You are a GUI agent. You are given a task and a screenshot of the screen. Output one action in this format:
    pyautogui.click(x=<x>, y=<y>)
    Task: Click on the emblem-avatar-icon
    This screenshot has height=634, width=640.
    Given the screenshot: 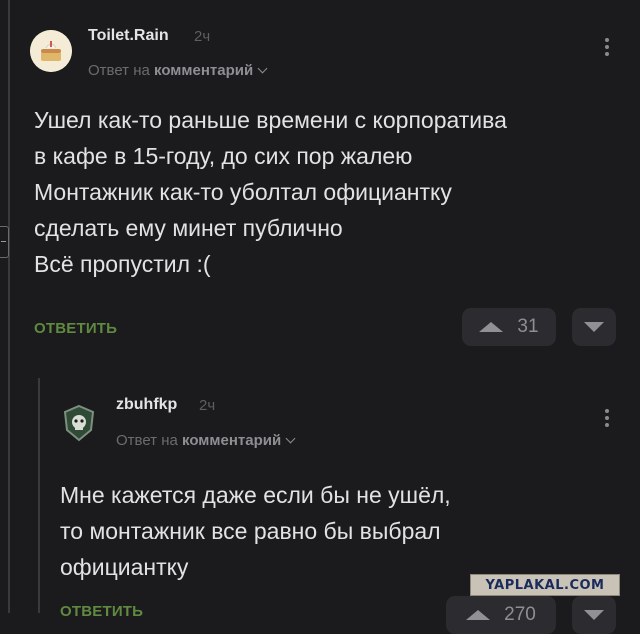 What is the action you would take?
    pyautogui.click(x=79, y=423)
    